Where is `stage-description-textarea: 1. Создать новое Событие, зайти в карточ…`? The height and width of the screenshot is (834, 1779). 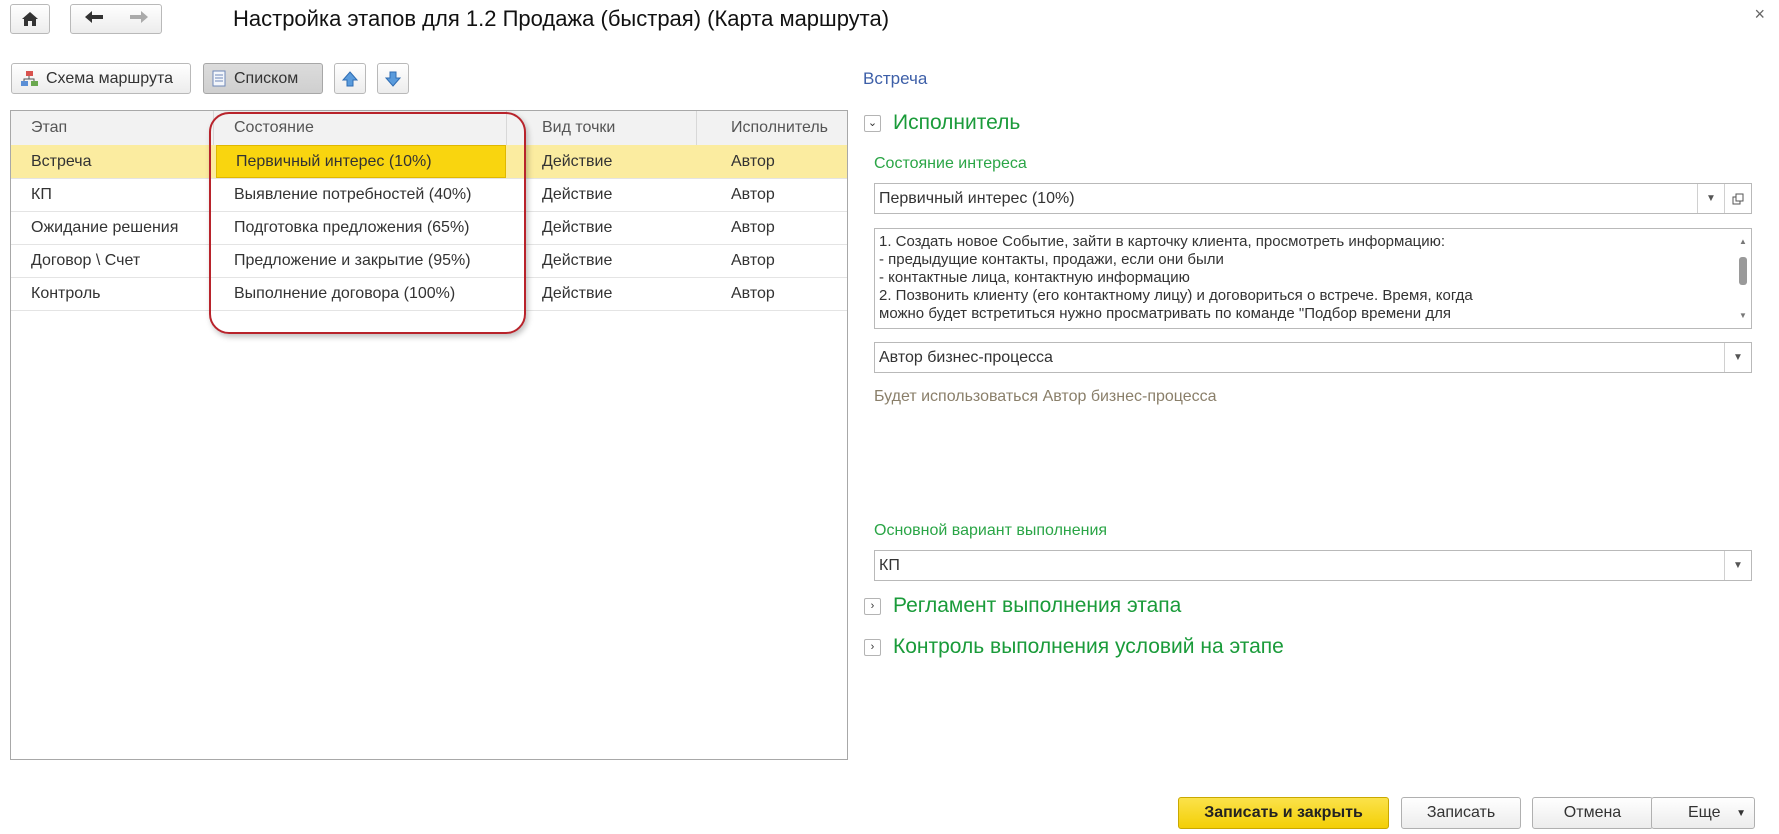
stage-description-textarea: 1. Создать новое Событие, зайти в карточ… is located at coordinates (1313, 278).